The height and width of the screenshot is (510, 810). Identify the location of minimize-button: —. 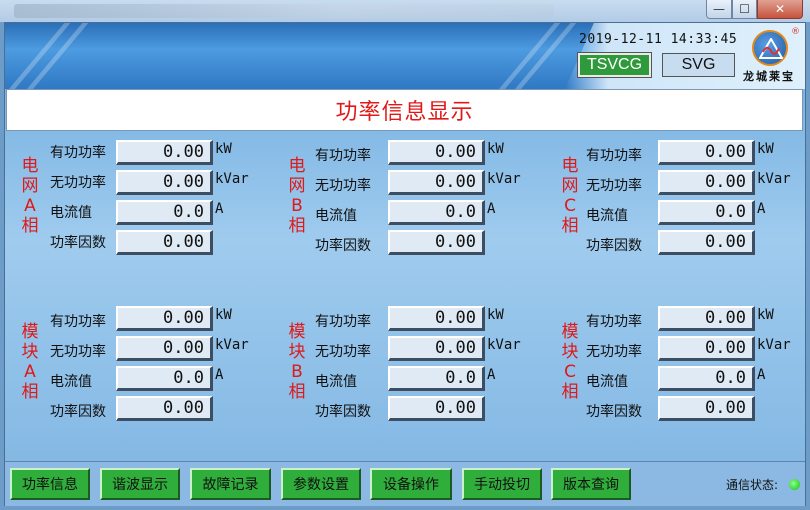
(719, 9).